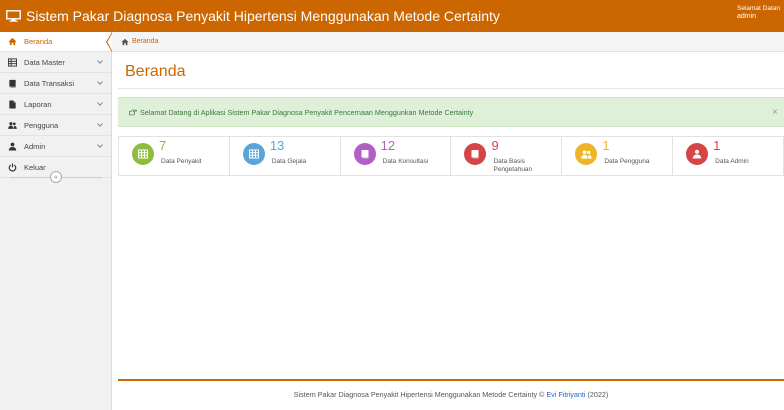  I want to click on stat-label: Data Penyakit, so click(181, 161).